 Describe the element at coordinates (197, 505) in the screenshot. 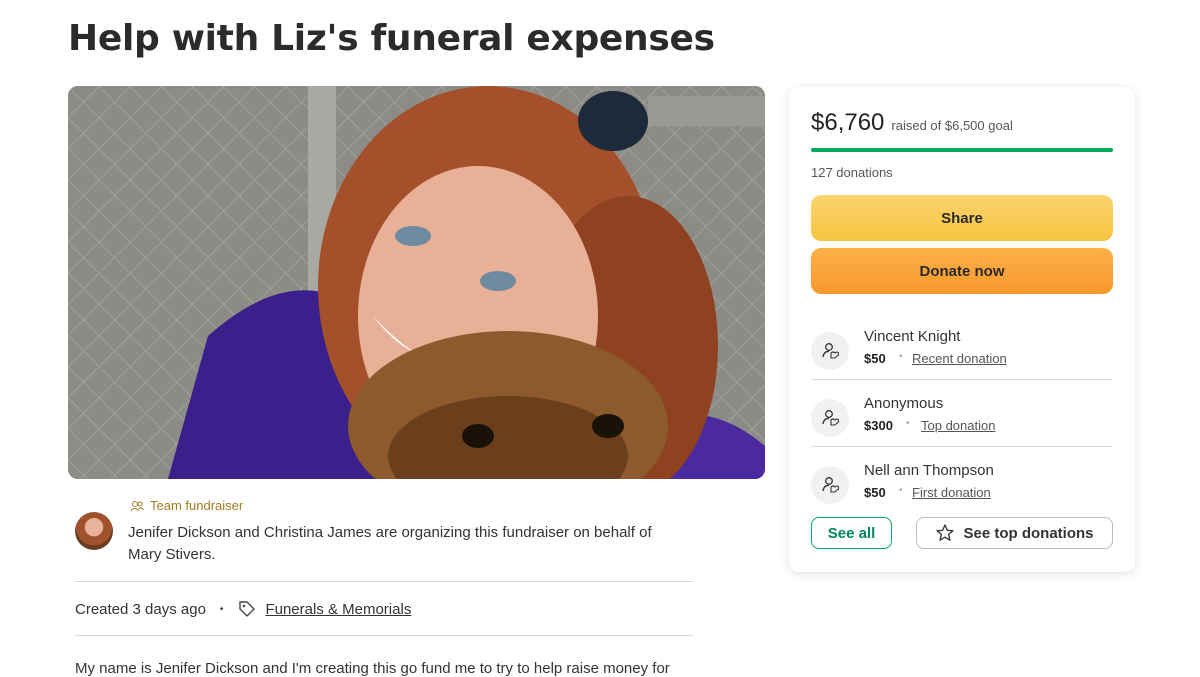

I see `team-fundraiser-label: Team fundraiser` at that location.